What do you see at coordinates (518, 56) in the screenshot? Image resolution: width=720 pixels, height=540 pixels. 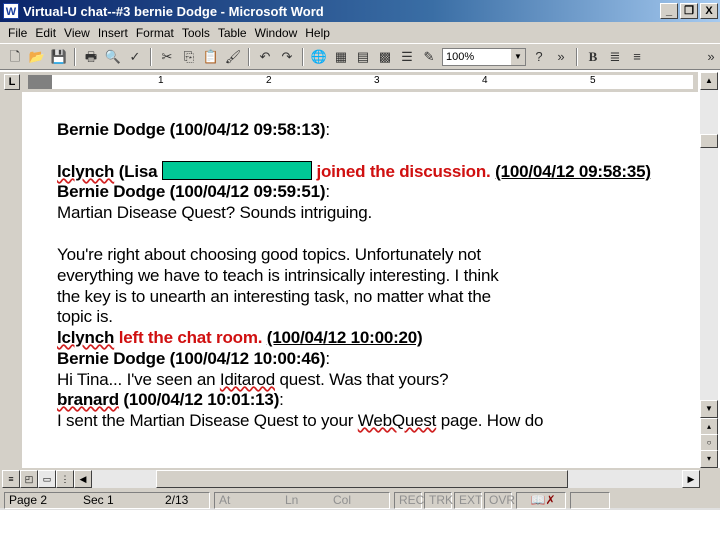 I see `chevron-down-icon: ▼` at bounding box center [518, 56].